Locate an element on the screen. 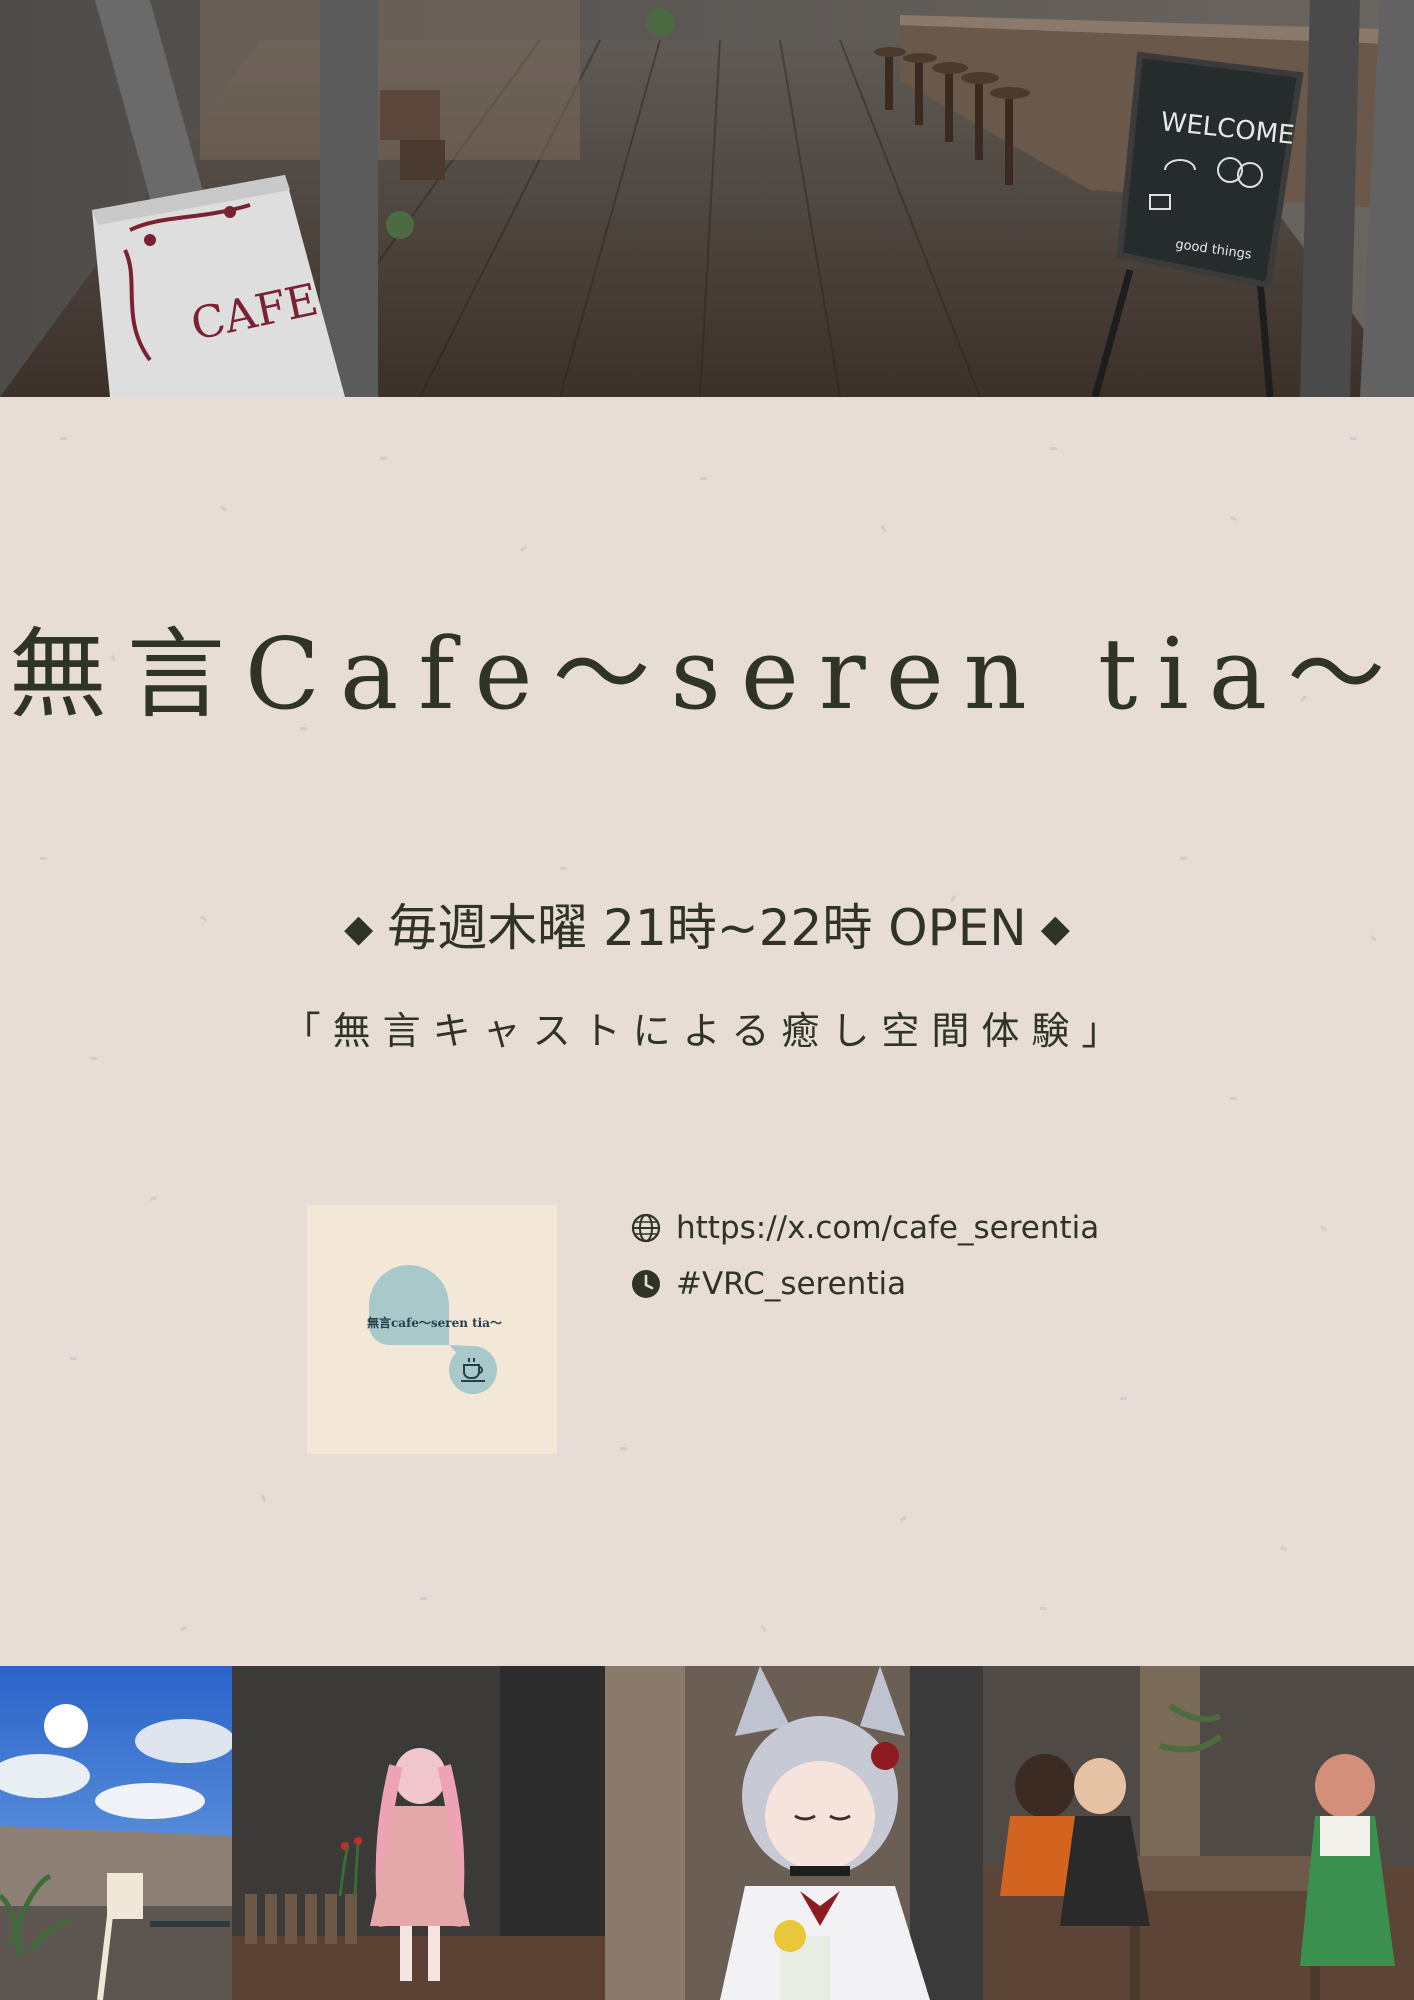 This screenshot has height=2000, width=1414. globe-icon is located at coordinates (646, 1228).